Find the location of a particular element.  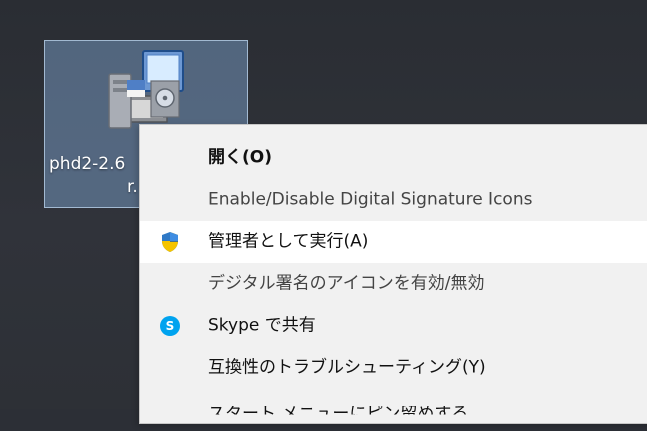

menu-item-run-as-administrator-label: 管理者として実行(A) is located at coordinates (288, 241).